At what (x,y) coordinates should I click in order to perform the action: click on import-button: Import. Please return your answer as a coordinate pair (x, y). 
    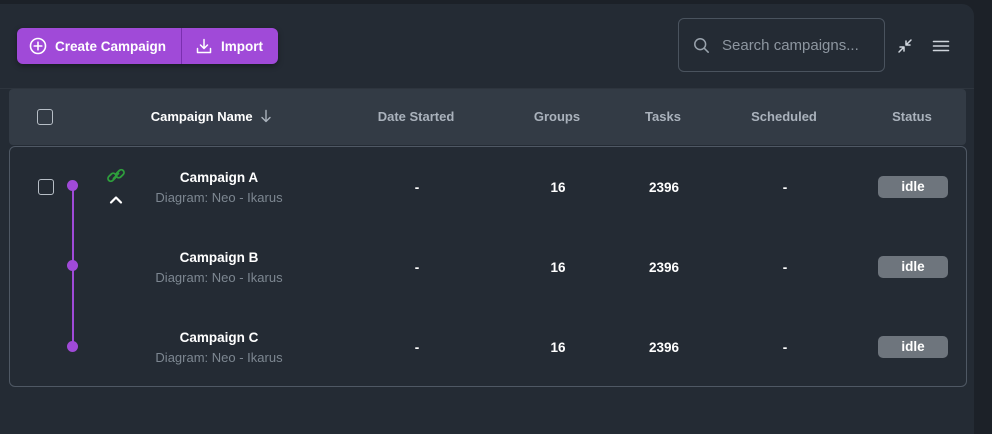
    Looking at the image, I should click on (229, 46).